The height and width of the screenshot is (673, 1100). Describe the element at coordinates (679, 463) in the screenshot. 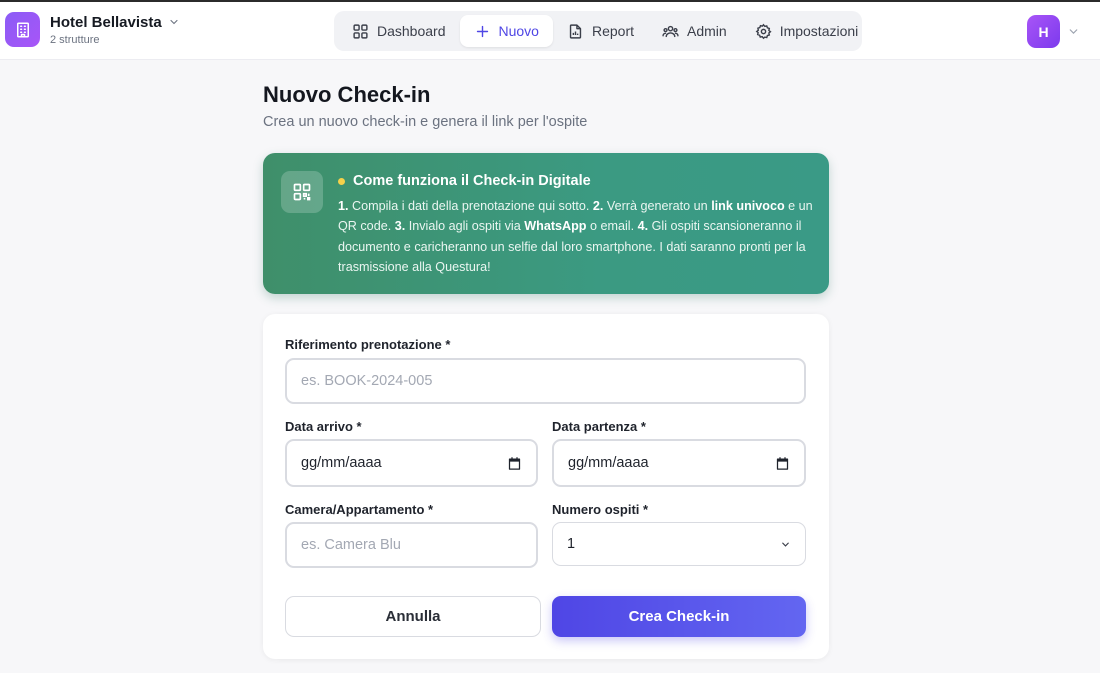

I see `departure-date-input: gg/mm/aaaa` at that location.